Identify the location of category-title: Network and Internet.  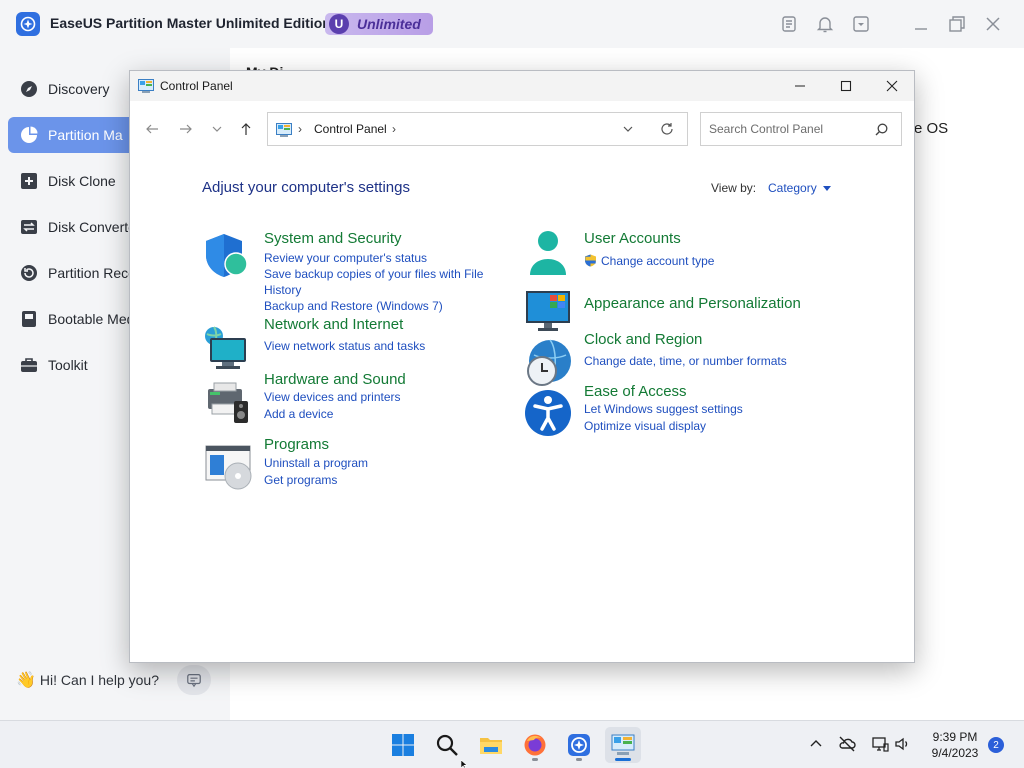
(333, 324).